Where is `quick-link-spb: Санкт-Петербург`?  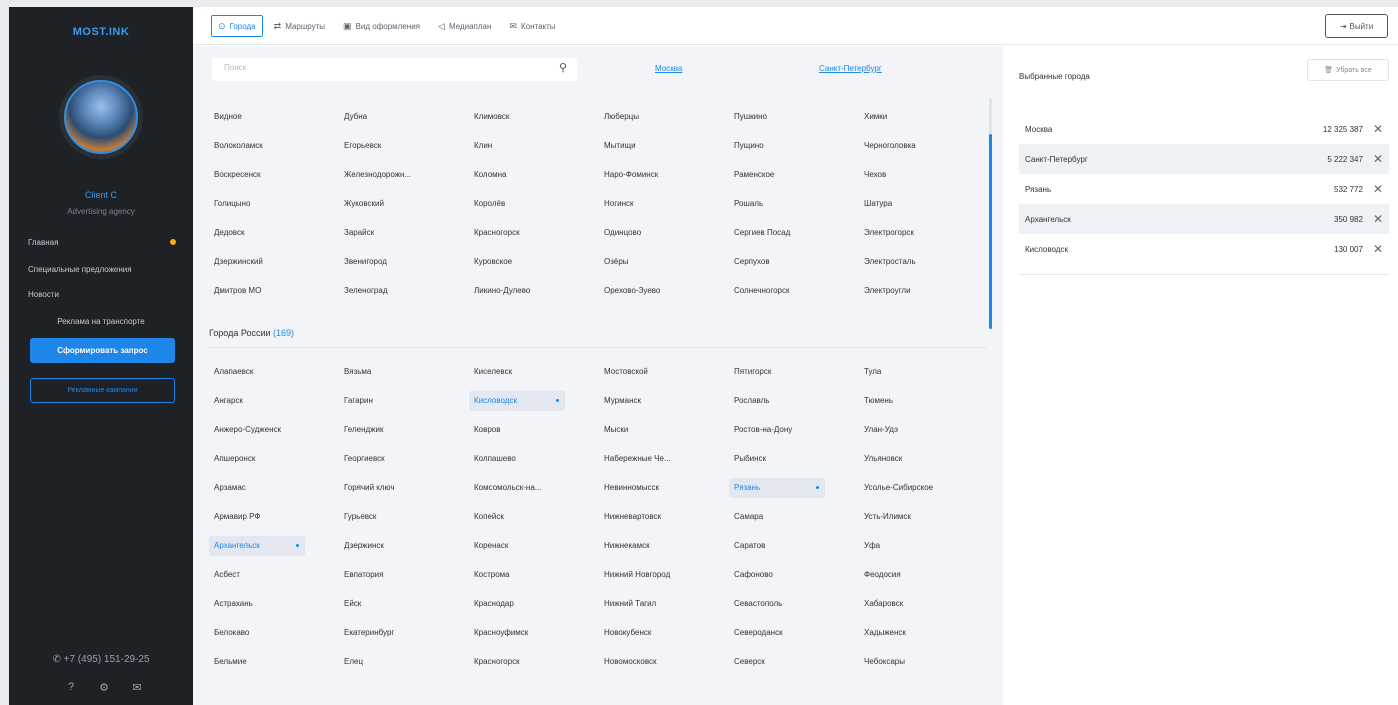 quick-link-spb: Санкт-Петербург is located at coordinates (850, 68).